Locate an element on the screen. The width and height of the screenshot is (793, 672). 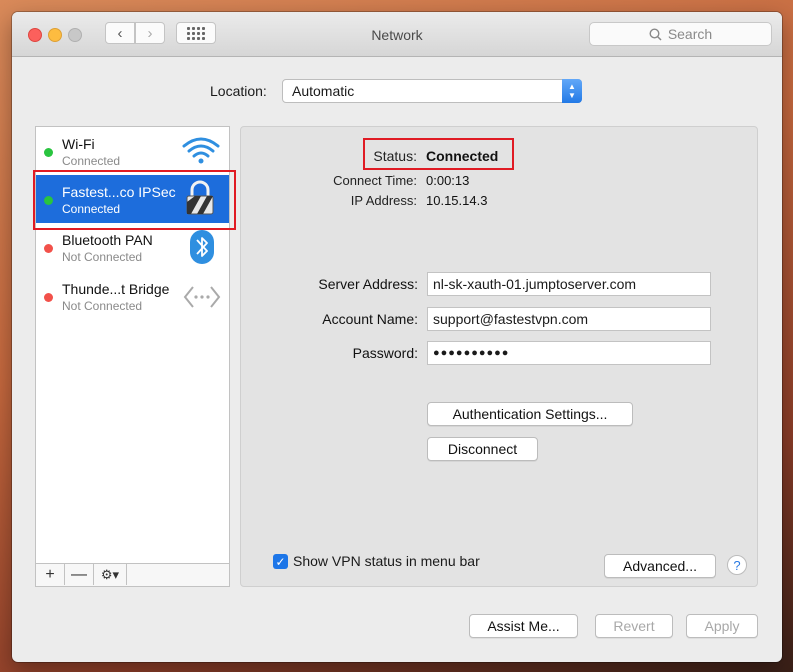
search-input: Search is located at coordinates (680, 34).